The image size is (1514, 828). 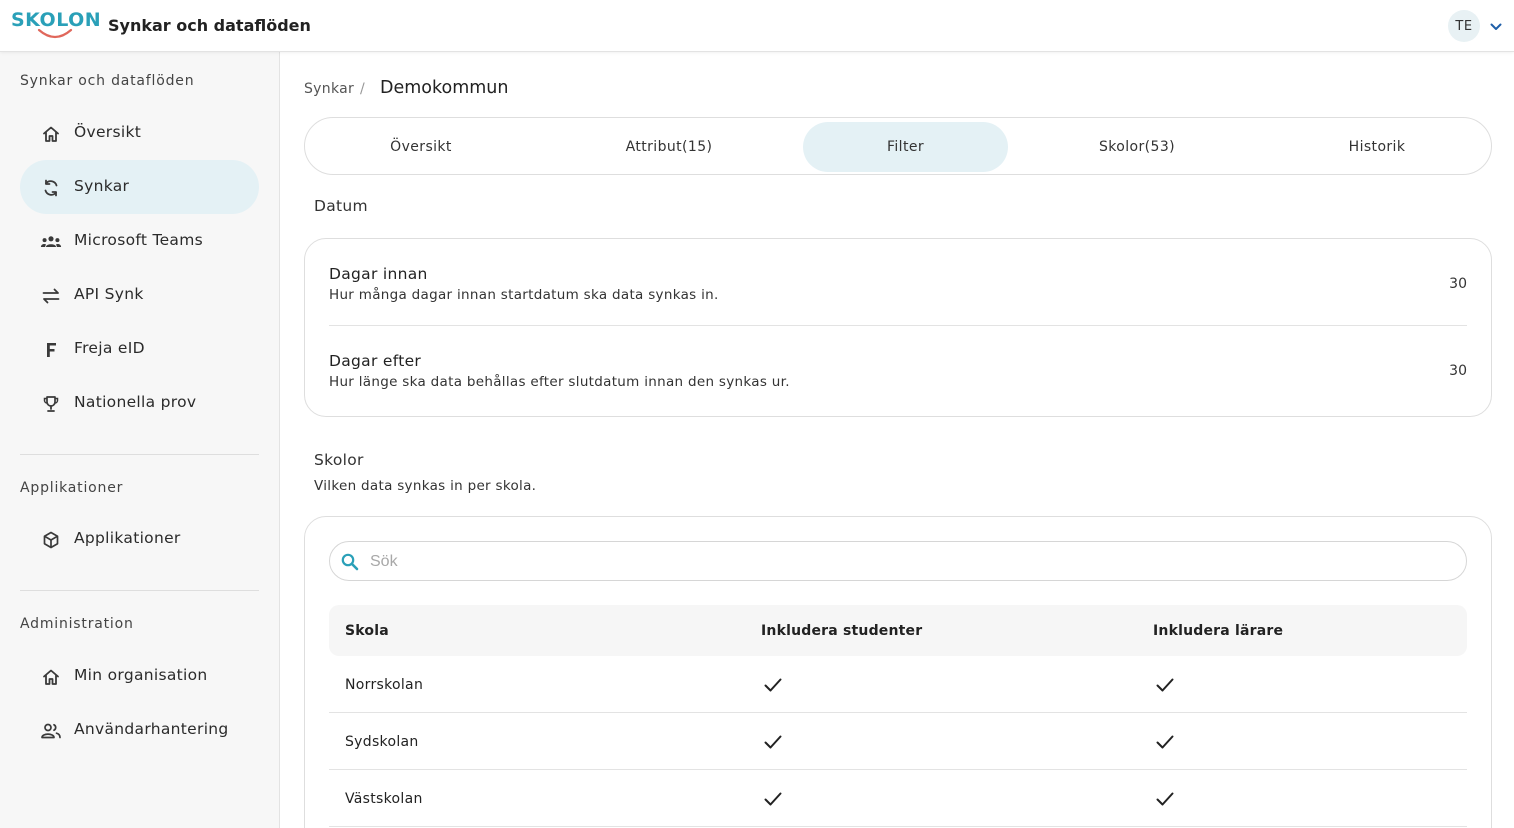 What do you see at coordinates (109, 294) in the screenshot?
I see `sidebar-item-label: API Synk` at bounding box center [109, 294].